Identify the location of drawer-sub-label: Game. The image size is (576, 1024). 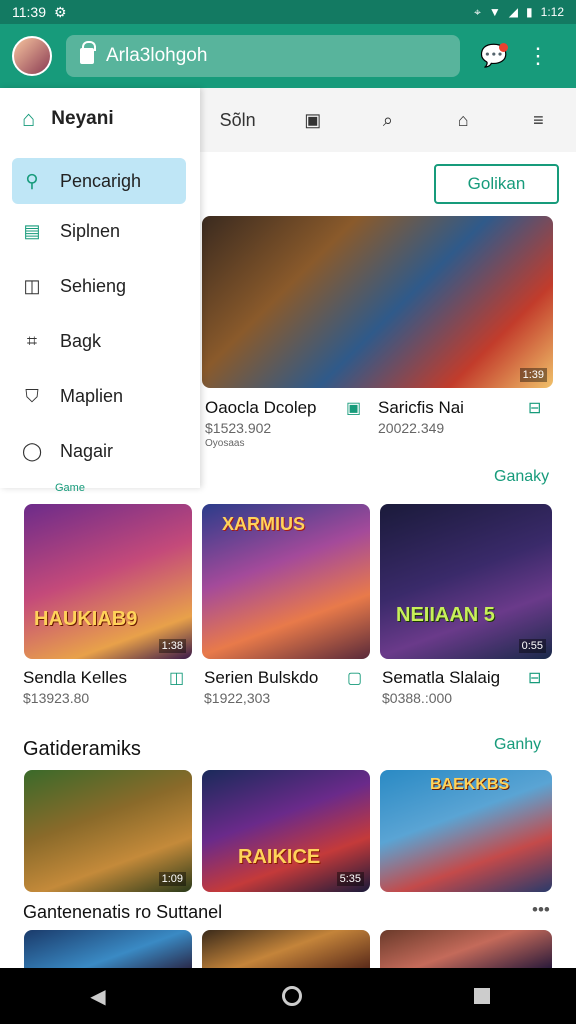
(70, 488).